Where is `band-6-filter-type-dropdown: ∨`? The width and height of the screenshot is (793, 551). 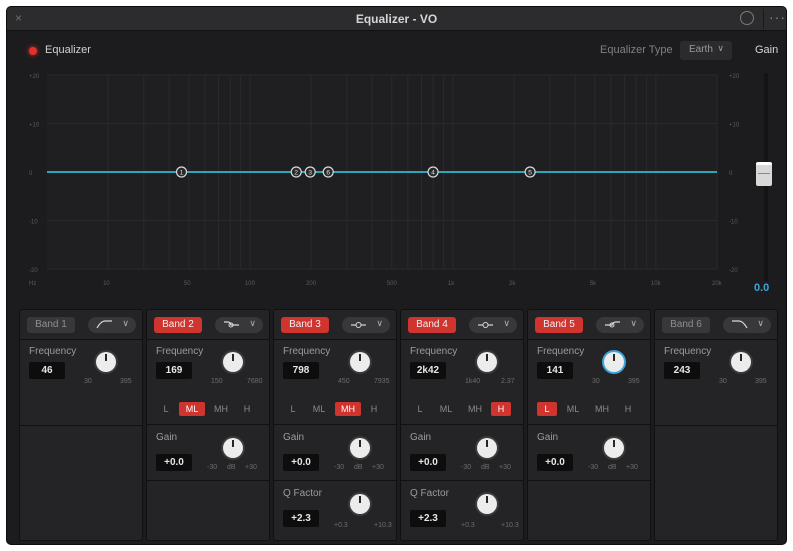
band-6-filter-type-dropdown: ∨ is located at coordinates (747, 325).